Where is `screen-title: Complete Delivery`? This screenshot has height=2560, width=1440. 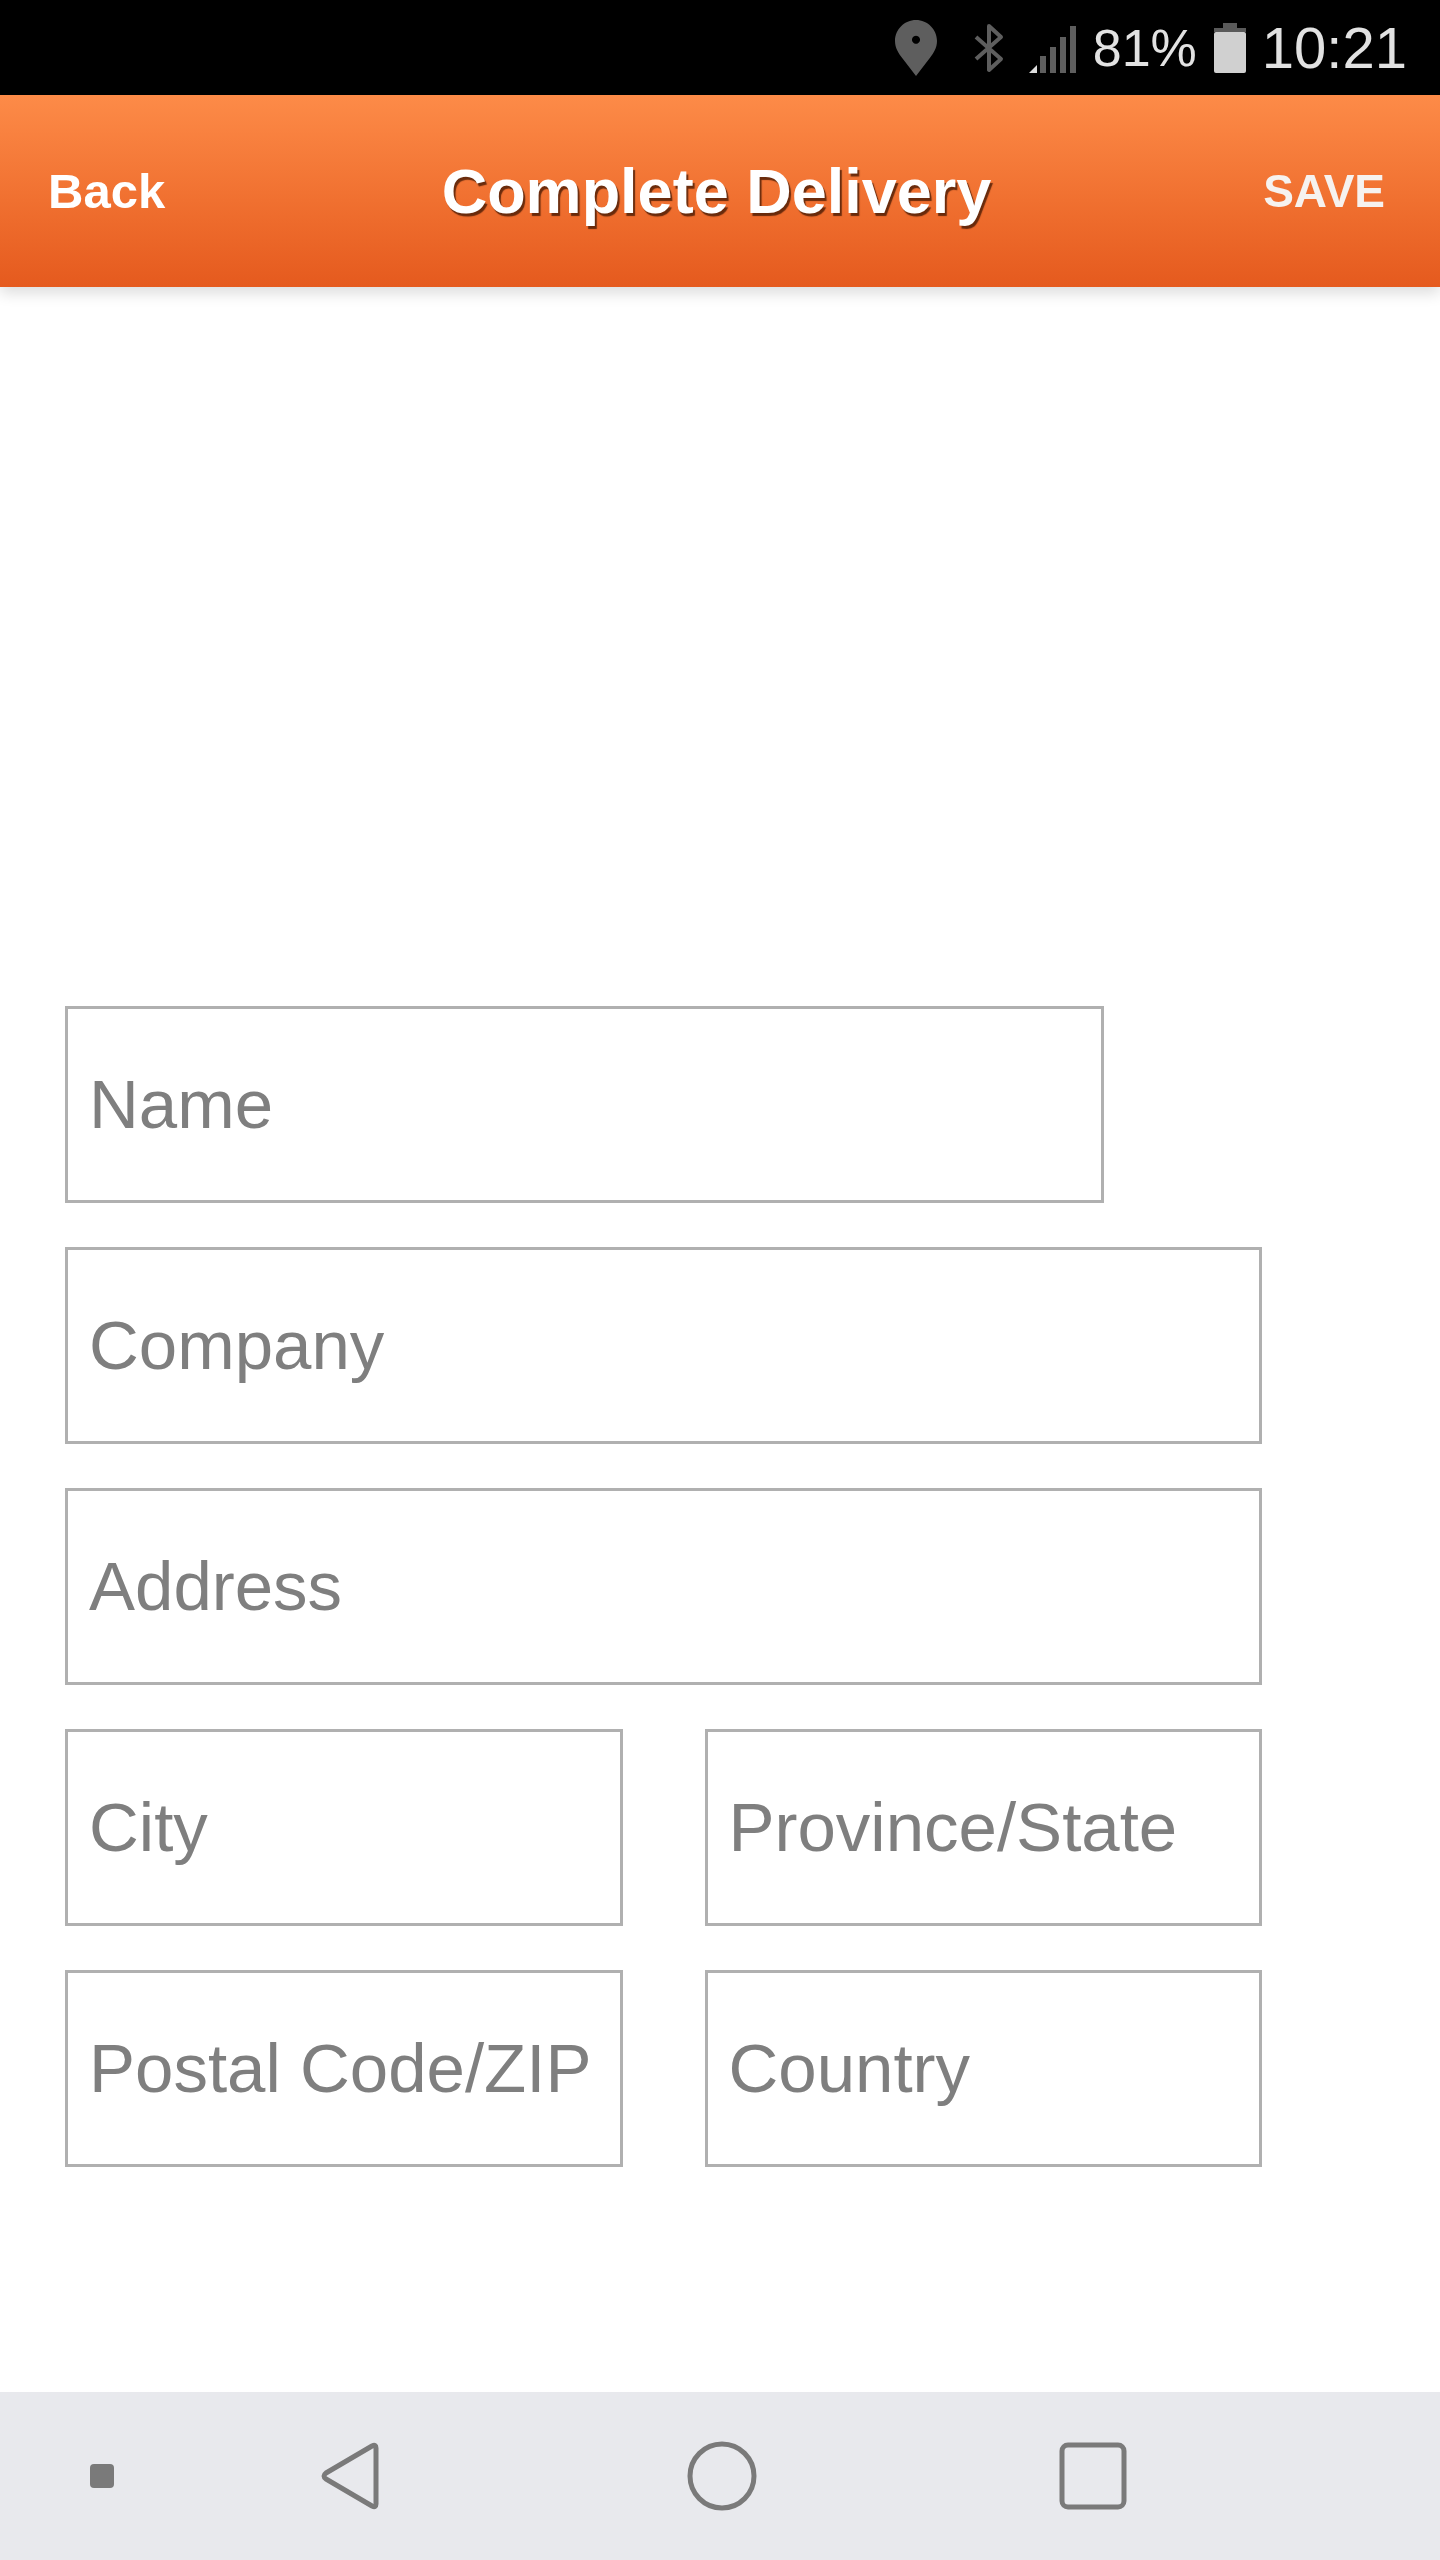 screen-title: Complete Delivery is located at coordinates (716, 191).